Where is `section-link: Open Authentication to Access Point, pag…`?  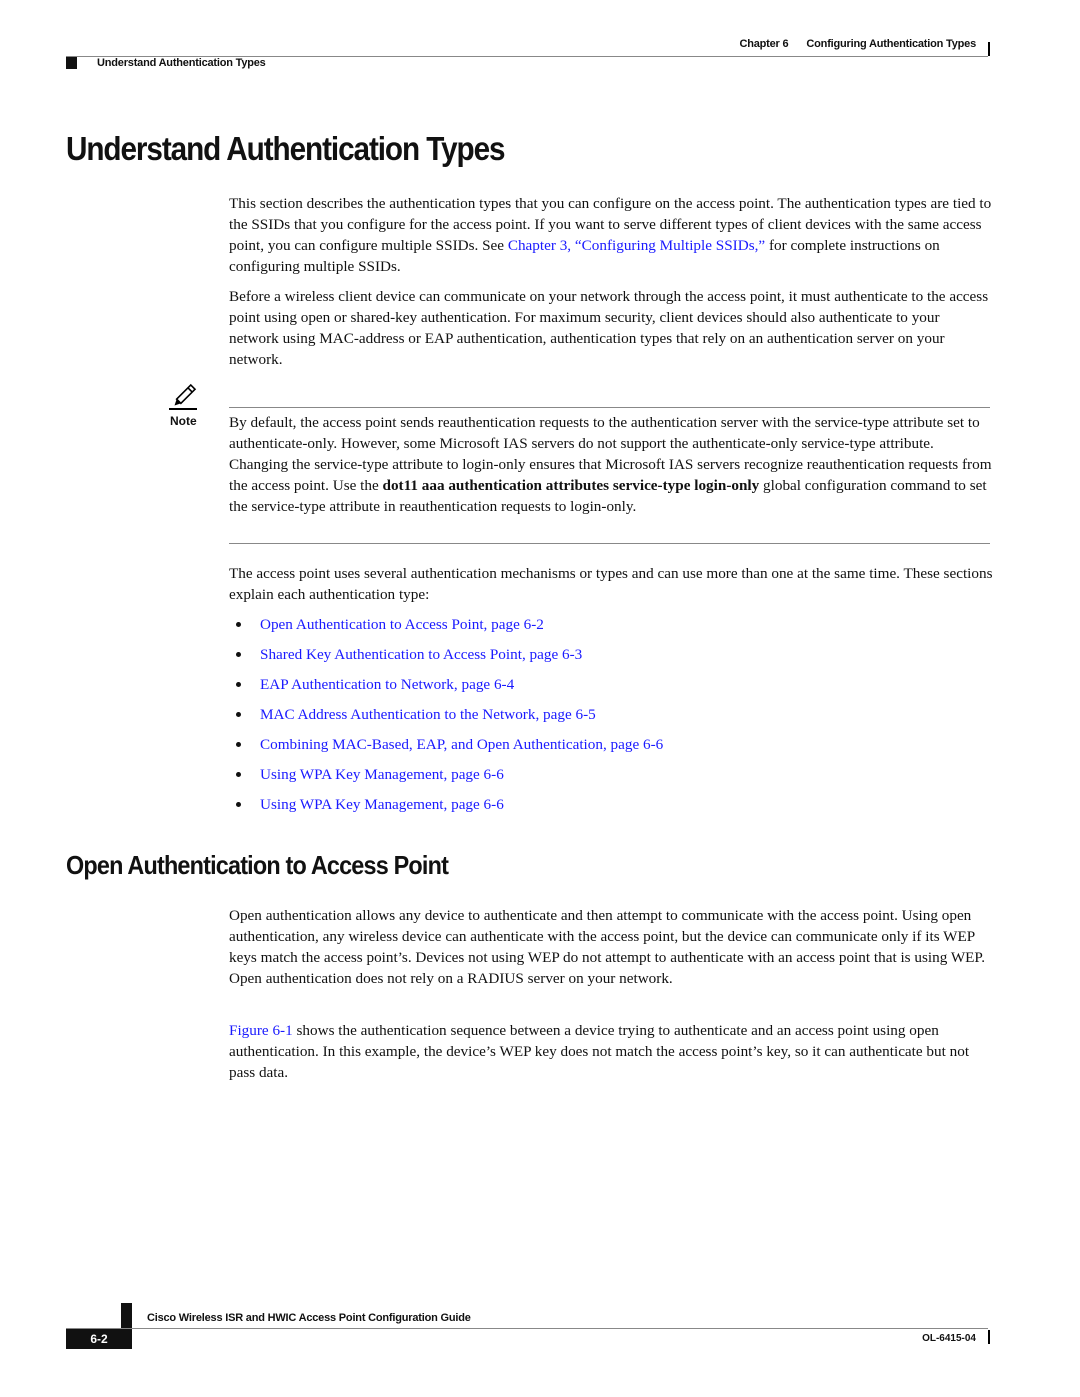 section-link: Open Authentication to Access Point, pag… is located at coordinates (402, 624).